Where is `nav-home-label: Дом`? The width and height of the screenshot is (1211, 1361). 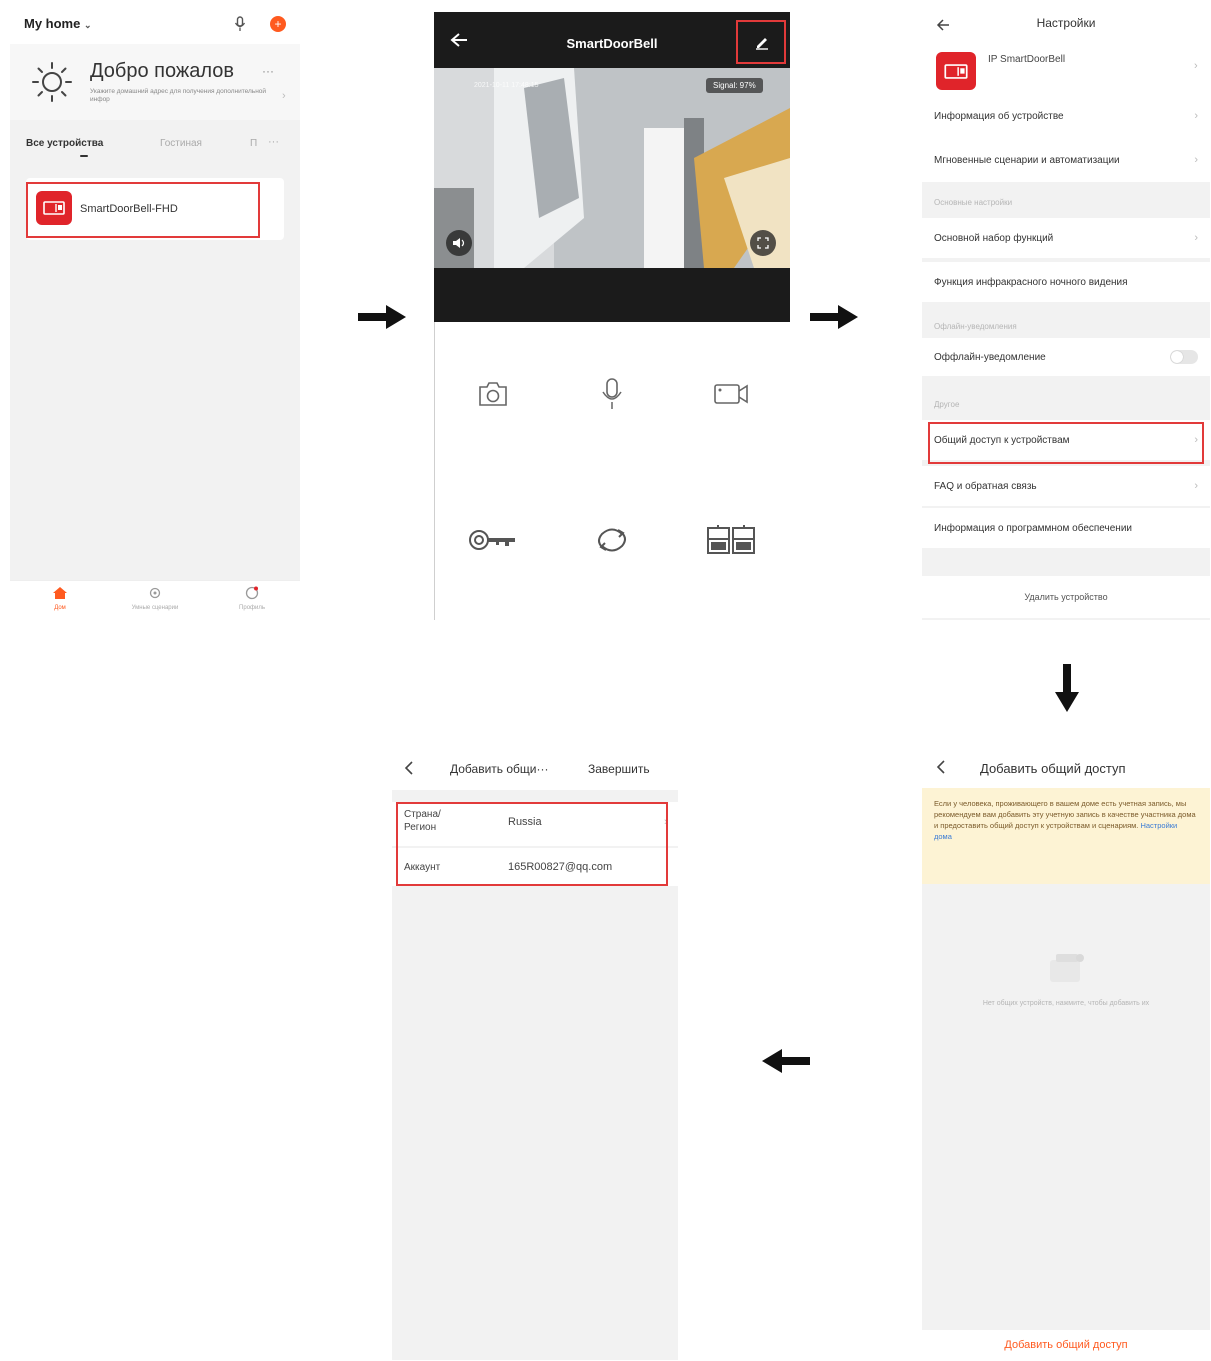 nav-home-label: Дом is located at coordinates (60, 608).